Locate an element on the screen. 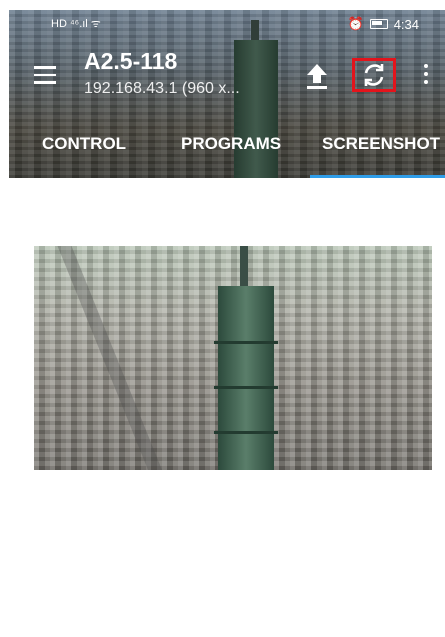  status-right-group: ⏰ 4:34 is located at coordinates (384, 24).